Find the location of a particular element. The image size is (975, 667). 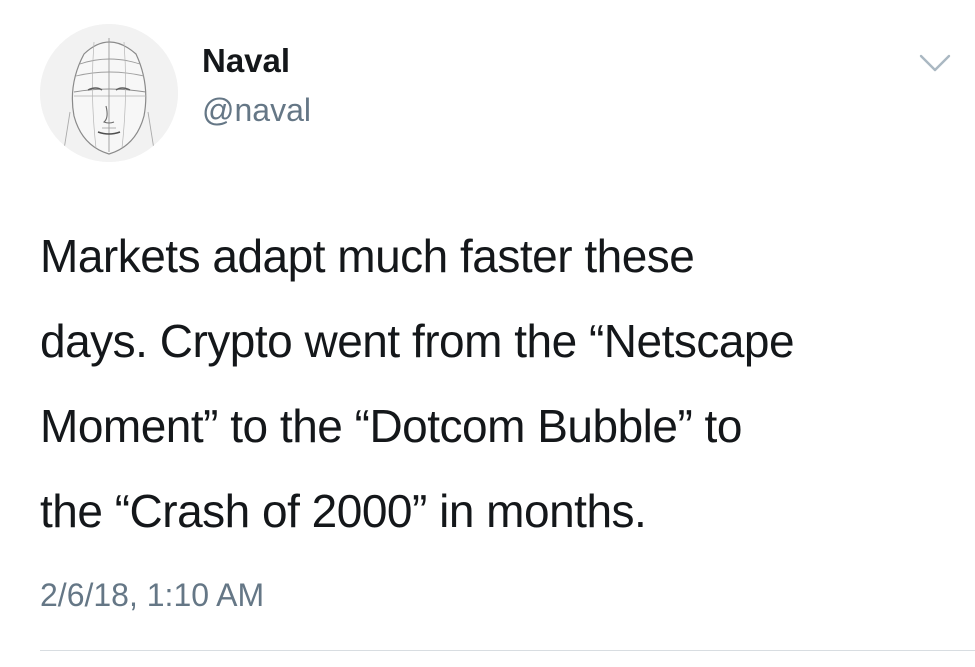

tweet-text-line: Markets adapt much faster these is located at coordinates (367, 256).